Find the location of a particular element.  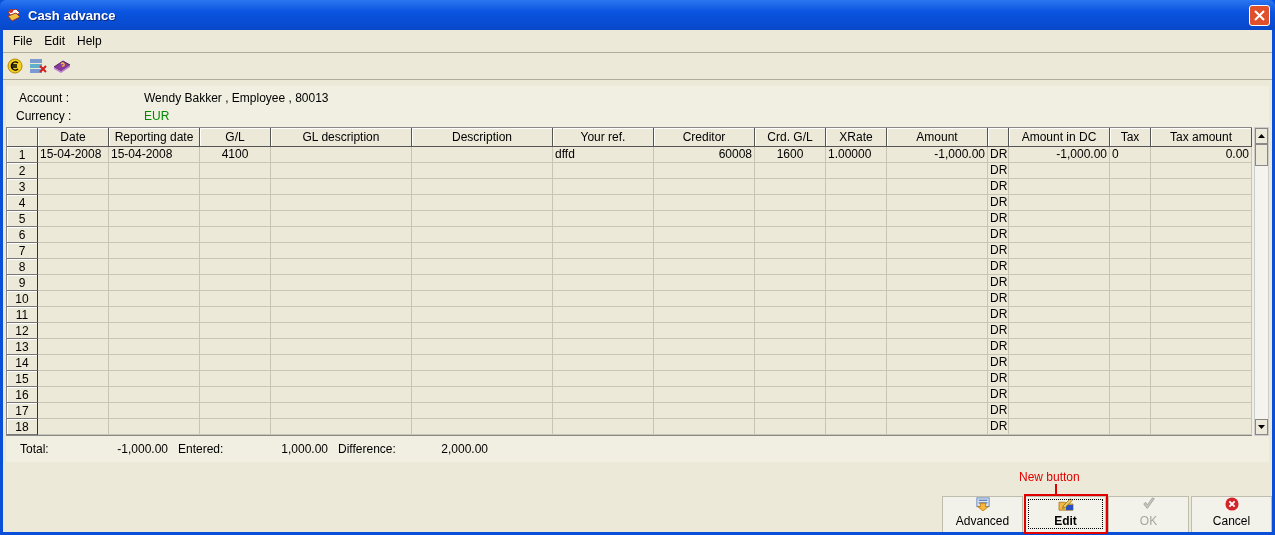

column-header is located at coordinates (998, 137).